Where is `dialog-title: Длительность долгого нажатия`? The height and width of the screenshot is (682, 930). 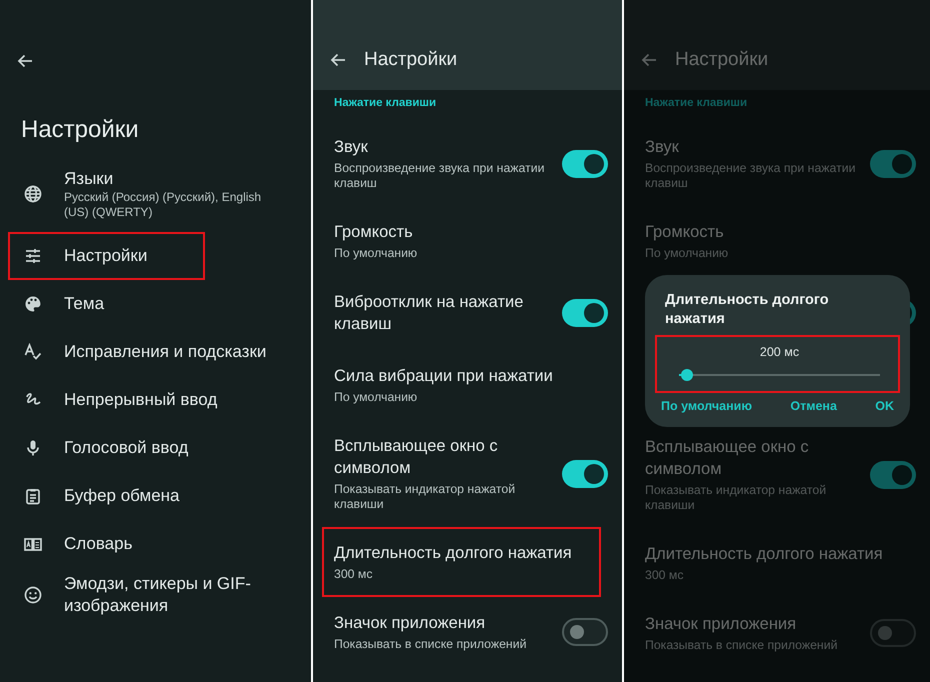 dialog-title: Длительность долгого нажатия is located at coordinates (747, 310).